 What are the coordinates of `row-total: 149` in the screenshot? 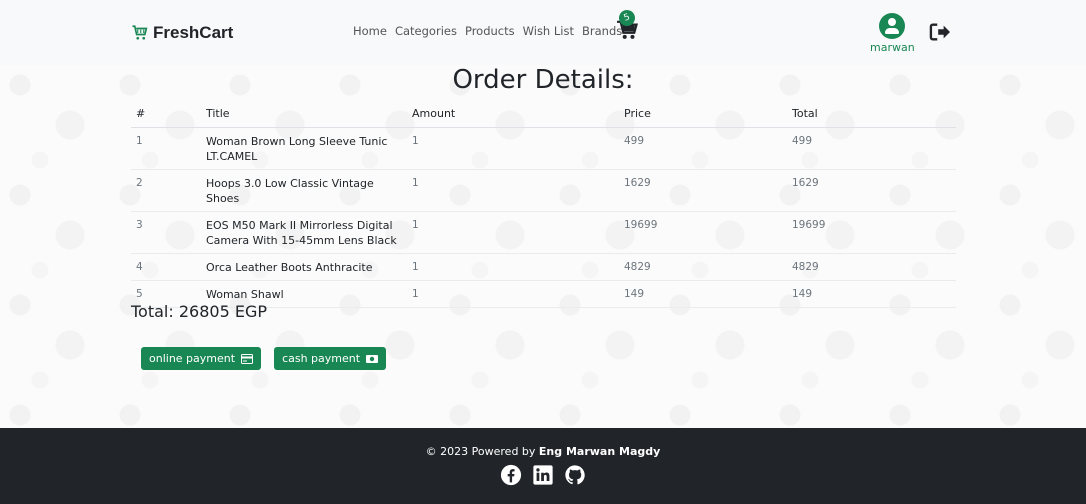 It's located at (871, 294).